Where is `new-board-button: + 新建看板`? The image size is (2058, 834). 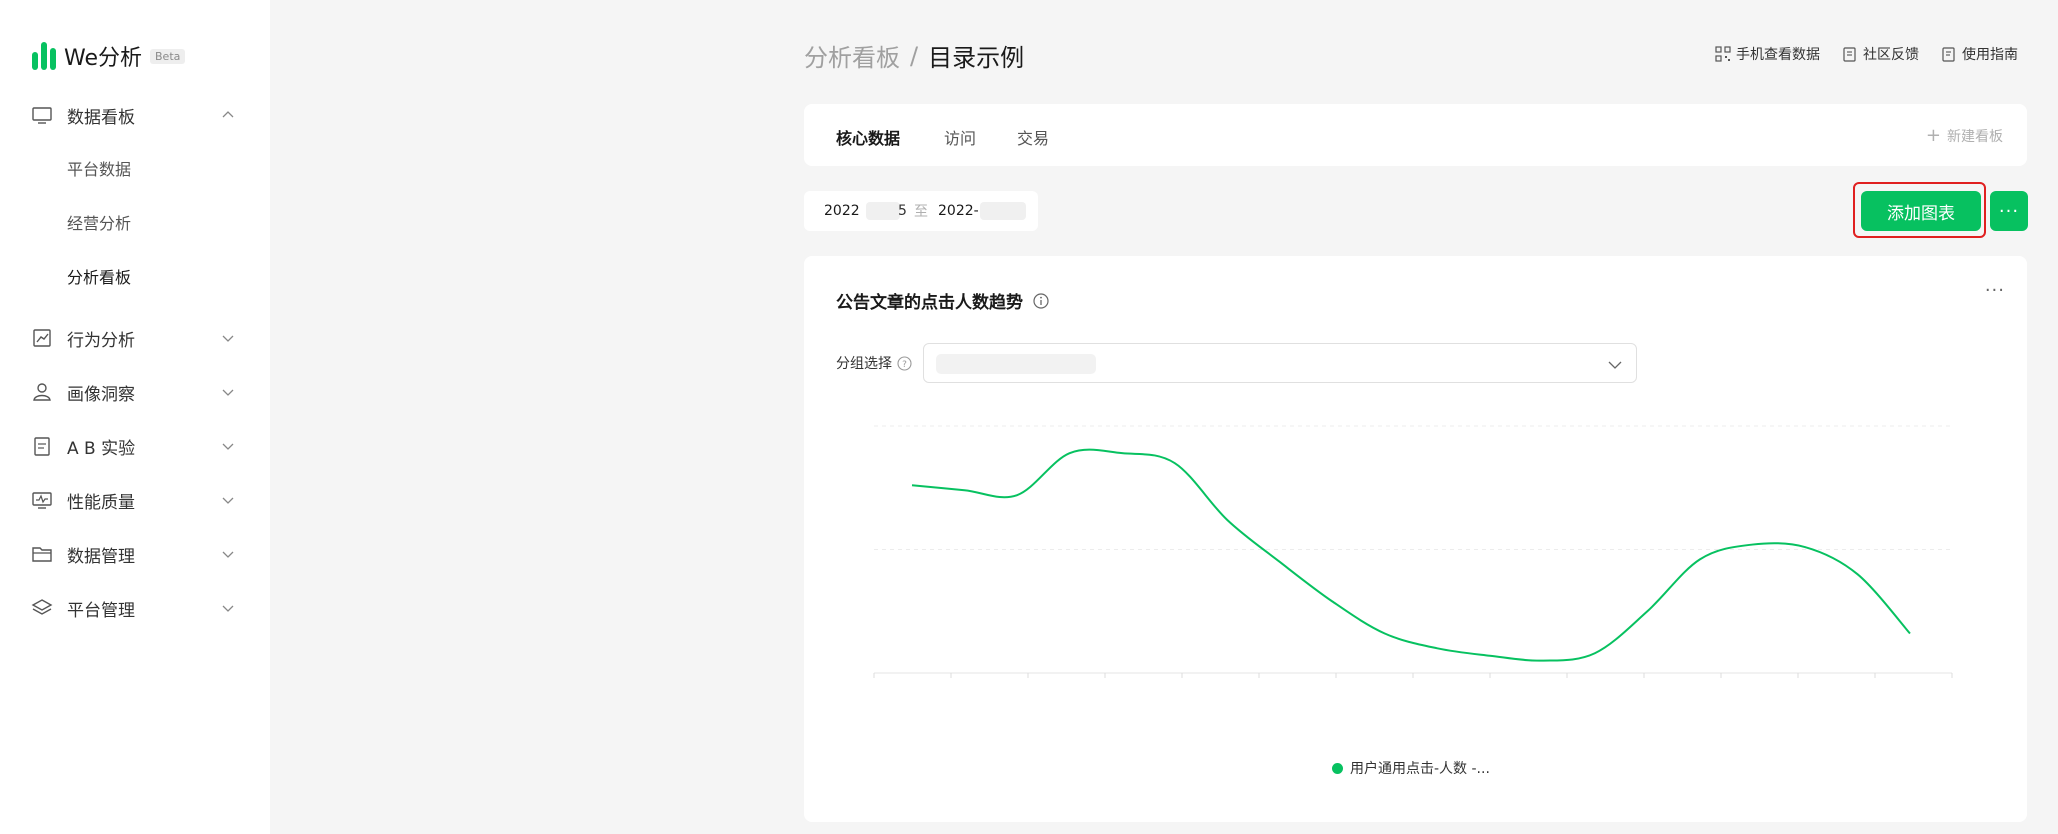
new-board-button: + 新建看板 is located at coordinates (1964, 136).